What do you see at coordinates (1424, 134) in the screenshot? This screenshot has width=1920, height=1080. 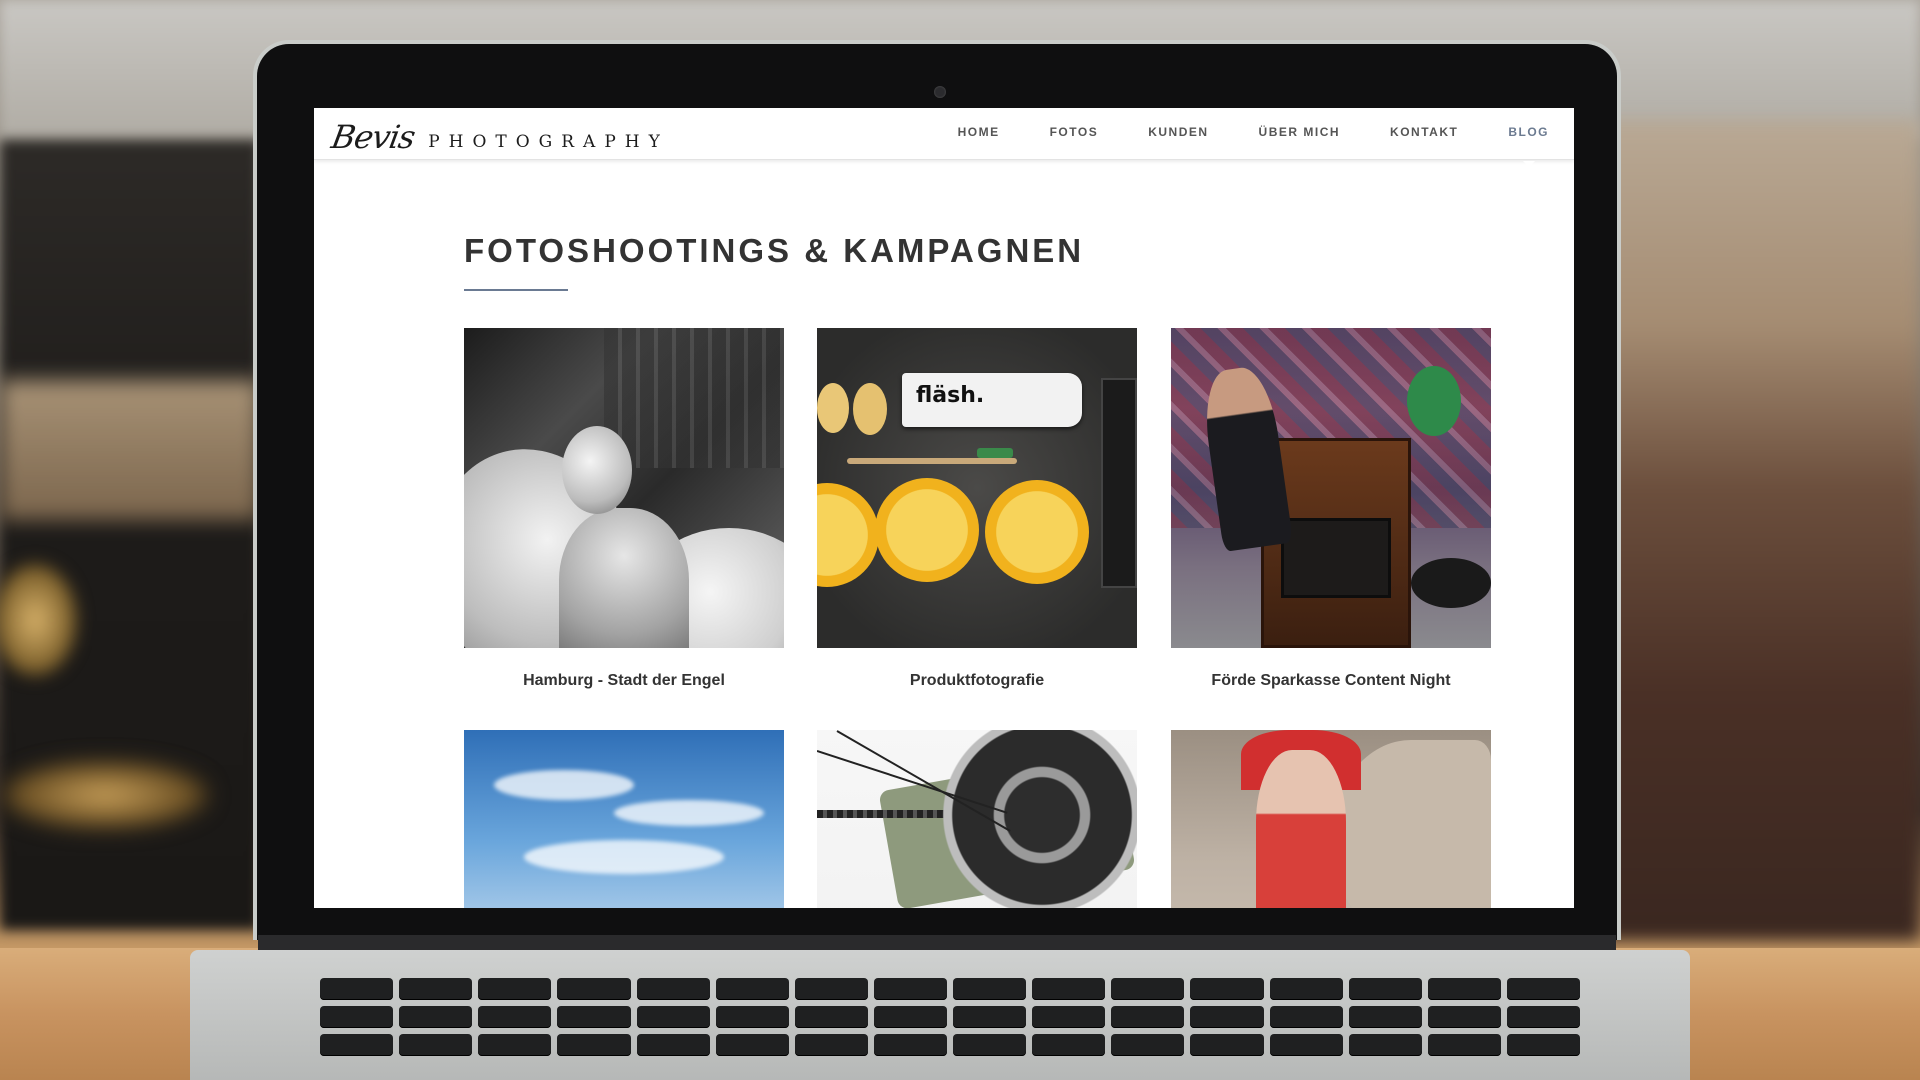 I see `nav-item-kontakt: KONTAKT` at bounding box center [1424, 134].